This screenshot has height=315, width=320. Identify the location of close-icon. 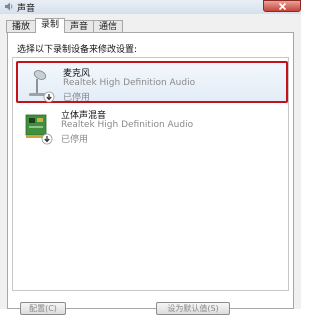
(282, 6).